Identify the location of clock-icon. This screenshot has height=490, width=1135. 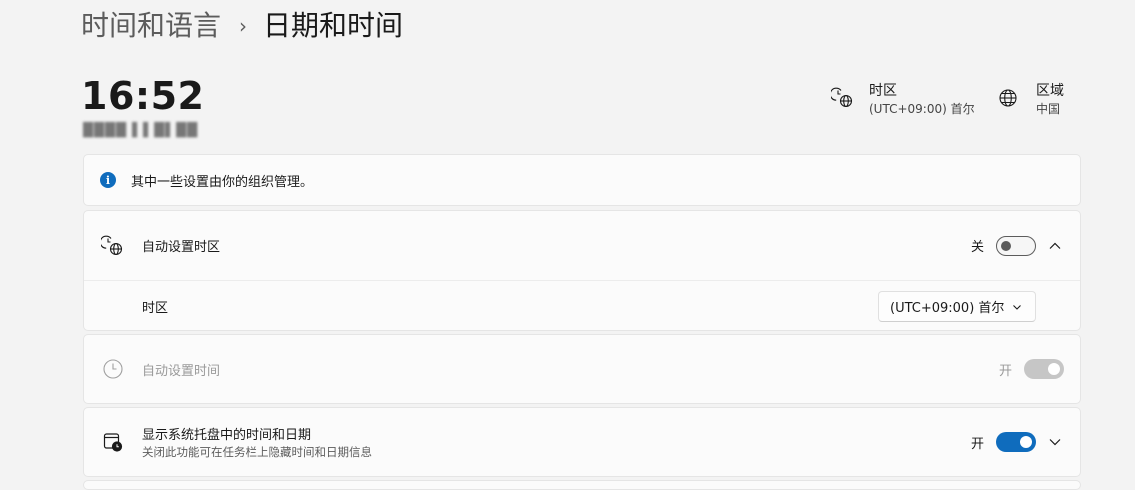
(113, 369).